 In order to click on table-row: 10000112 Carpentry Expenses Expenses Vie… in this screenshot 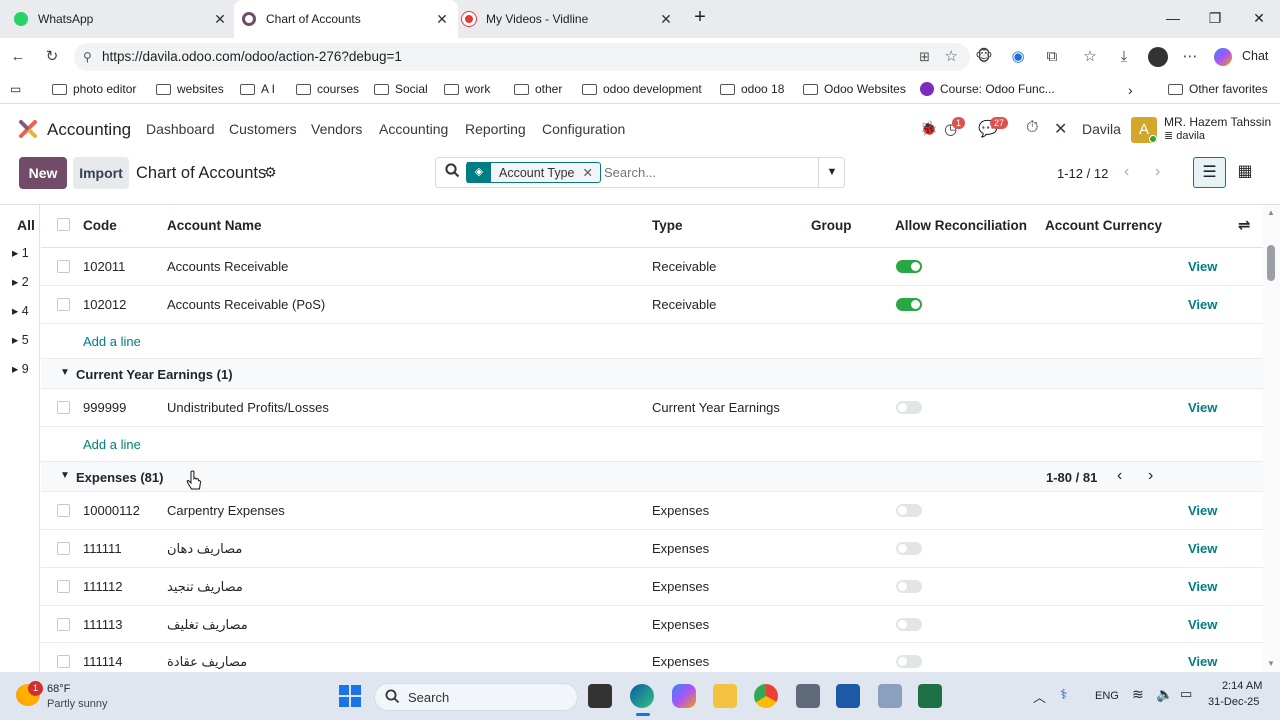, I will do `click(652, 511)`.